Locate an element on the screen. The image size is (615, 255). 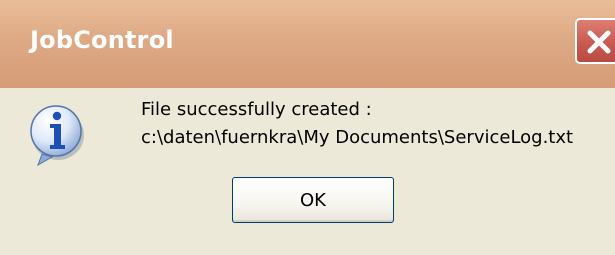
information-icon is located at coordinates (57, 134).